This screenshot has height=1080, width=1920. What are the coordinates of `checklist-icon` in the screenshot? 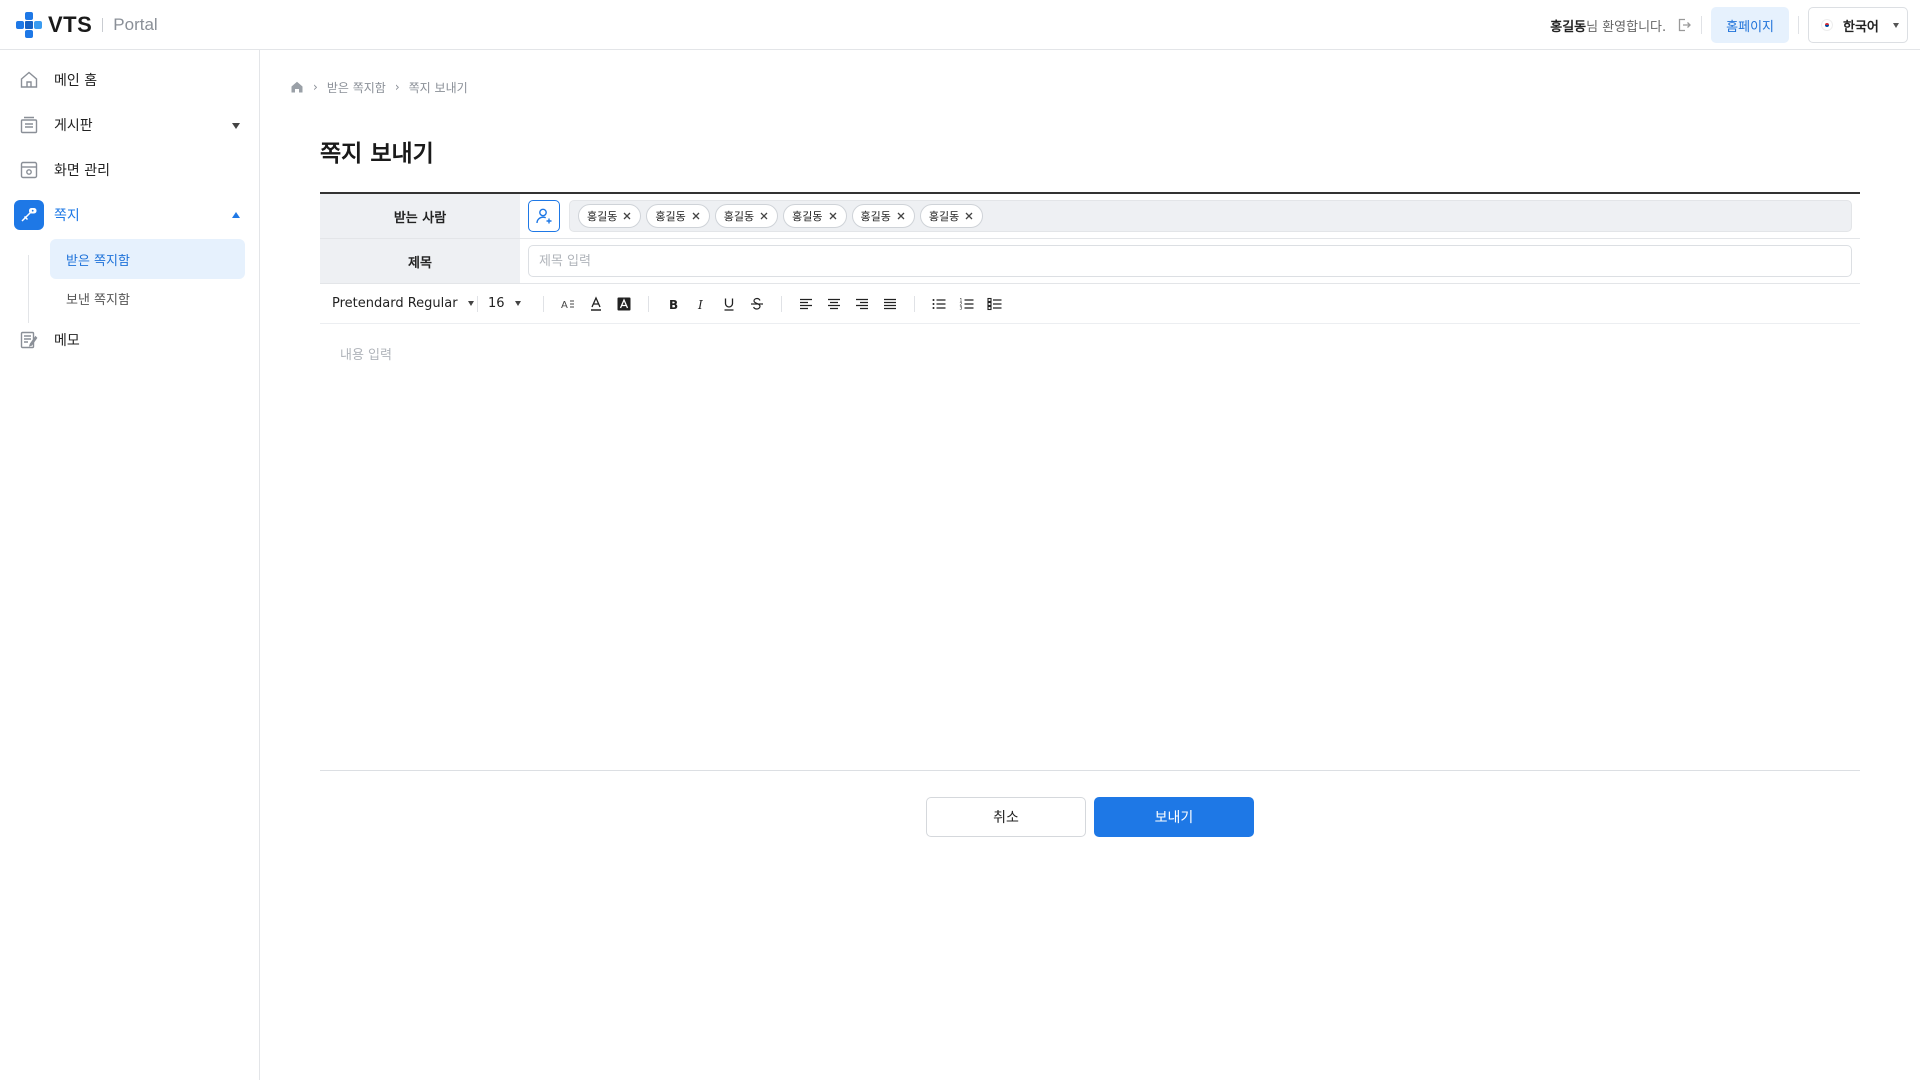 It's located at (995, 304).